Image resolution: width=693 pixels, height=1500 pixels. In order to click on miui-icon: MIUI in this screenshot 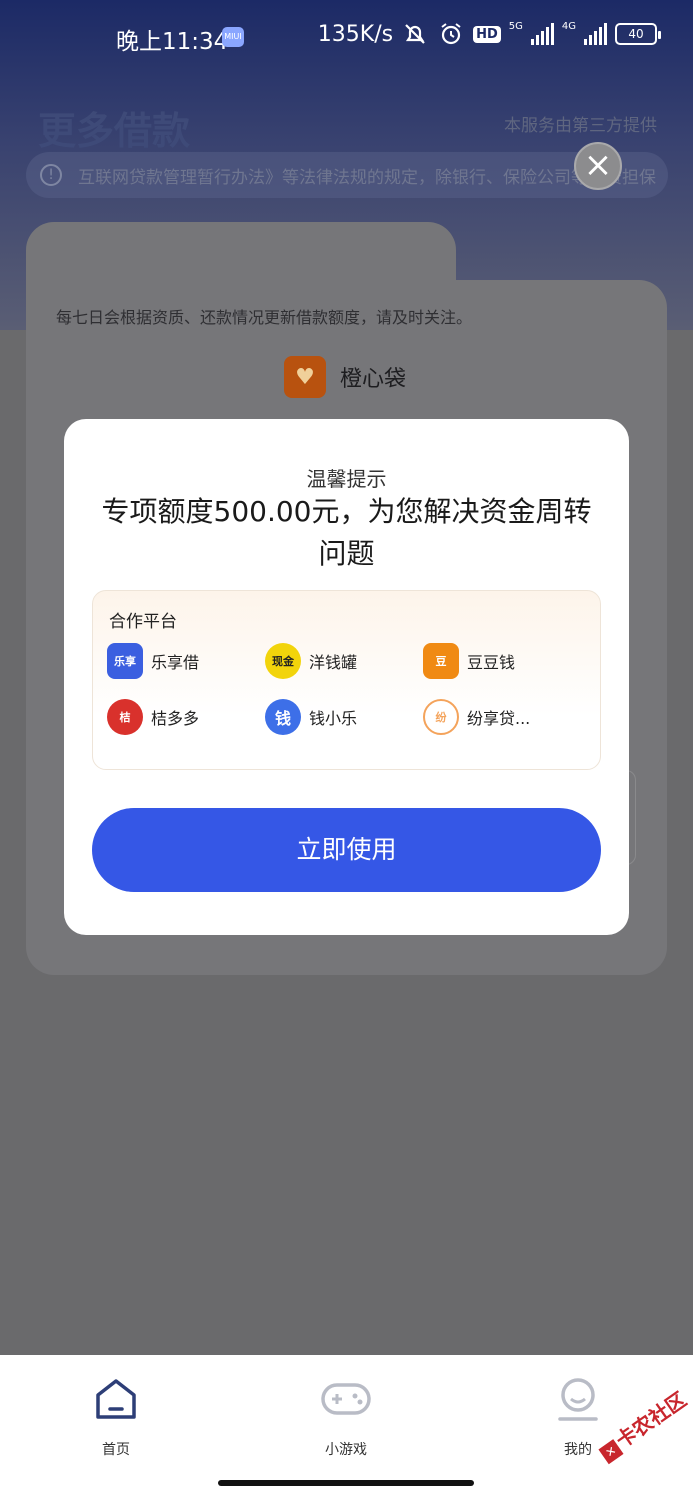, I will do `click(233, 37)`.